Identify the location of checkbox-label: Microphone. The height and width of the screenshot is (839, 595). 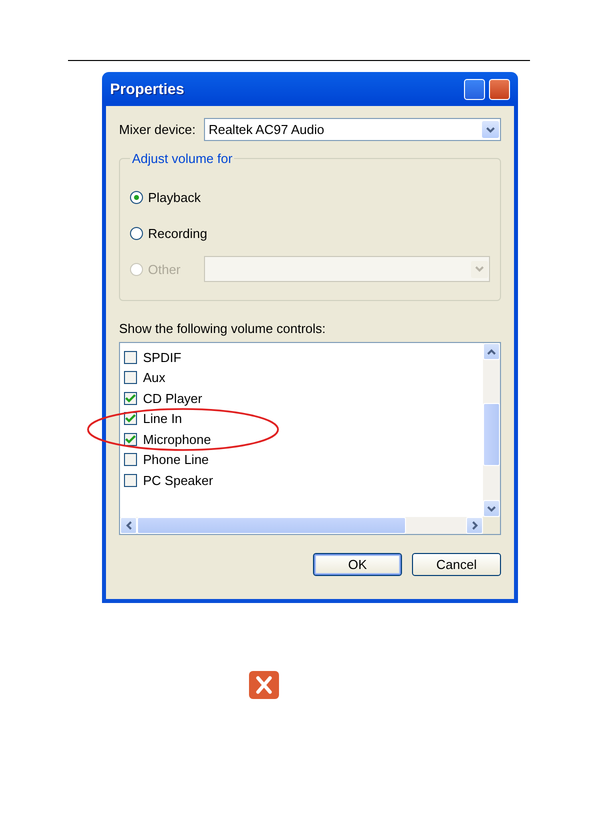
(177, 439).